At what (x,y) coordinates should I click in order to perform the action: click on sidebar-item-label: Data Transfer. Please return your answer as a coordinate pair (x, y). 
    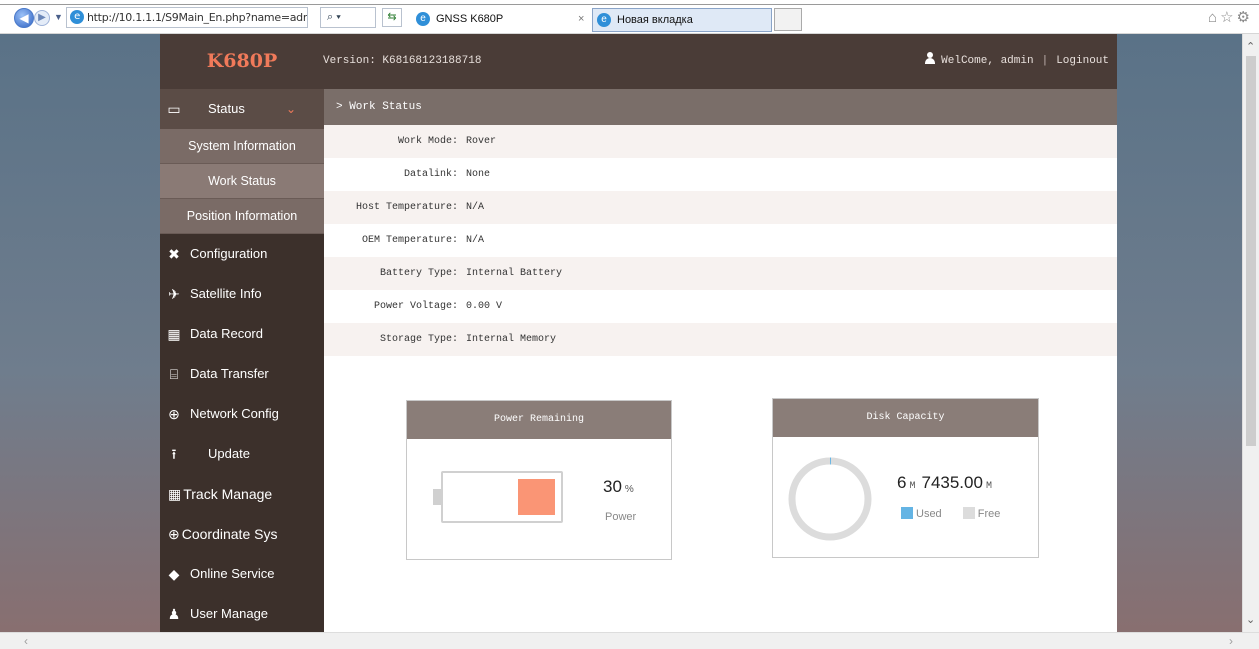
    Looking at the image, I should click on (229, 373).